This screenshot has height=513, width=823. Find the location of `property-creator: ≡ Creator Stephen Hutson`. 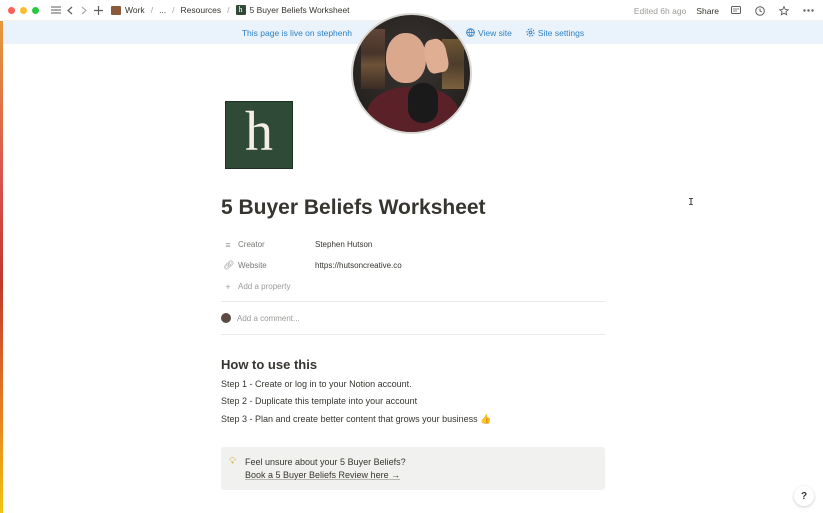

property-creator: ≡ Creator Stephen Hutson is located at coordinates (413, 244).